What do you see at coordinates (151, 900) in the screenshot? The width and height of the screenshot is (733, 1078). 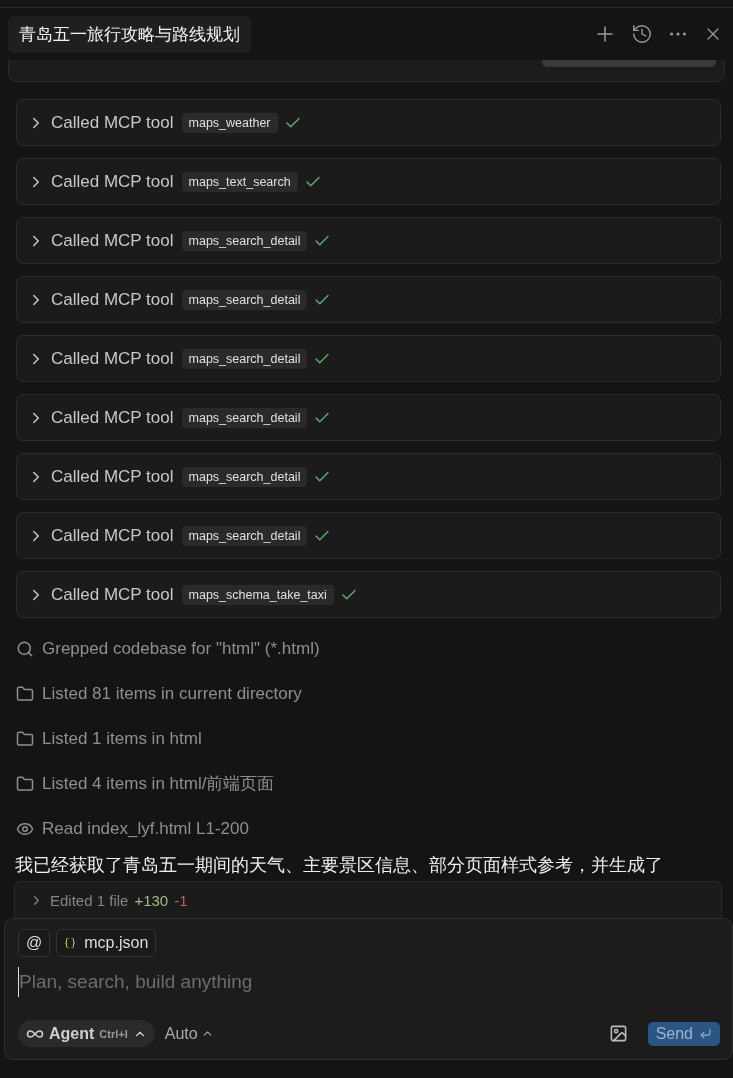 I see `added-count: +130` at bounding box center [151, 900].